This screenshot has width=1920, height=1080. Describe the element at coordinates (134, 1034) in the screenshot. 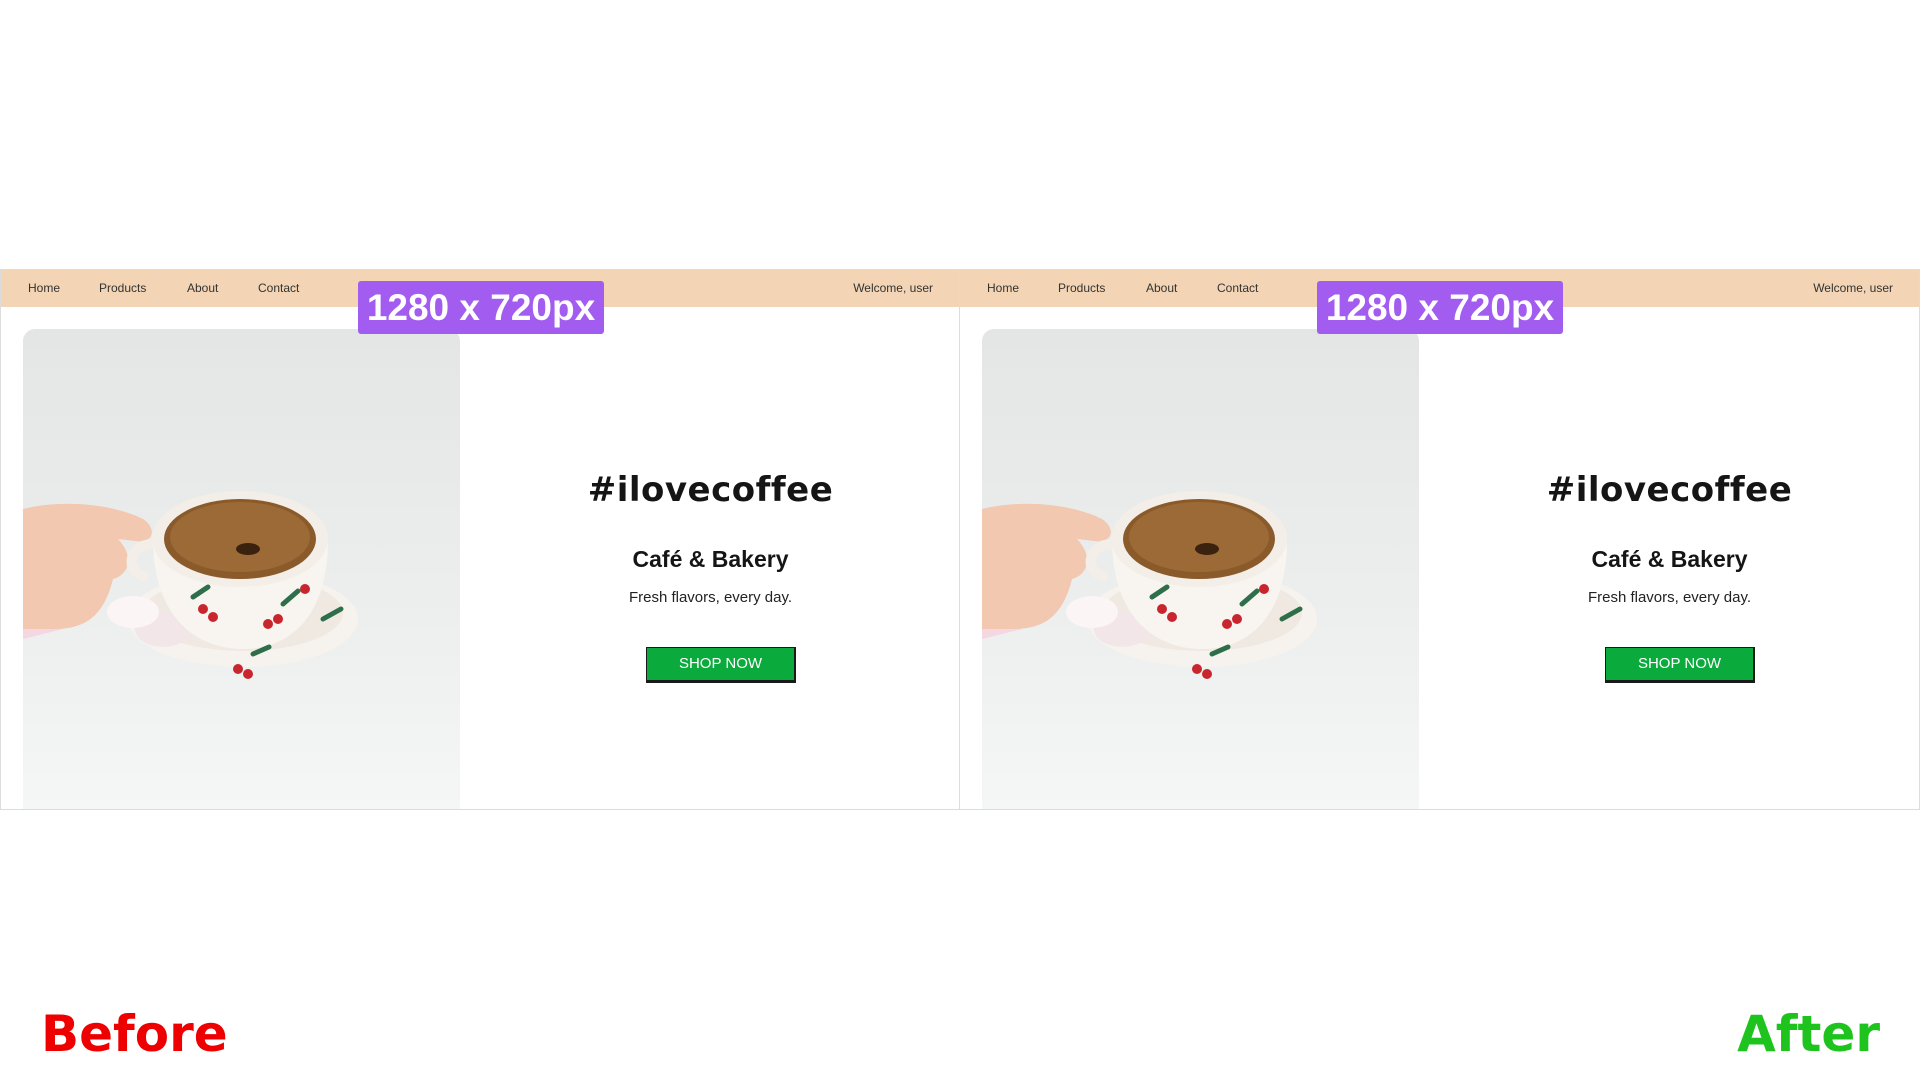

I see `before-caption: Before` at that location.